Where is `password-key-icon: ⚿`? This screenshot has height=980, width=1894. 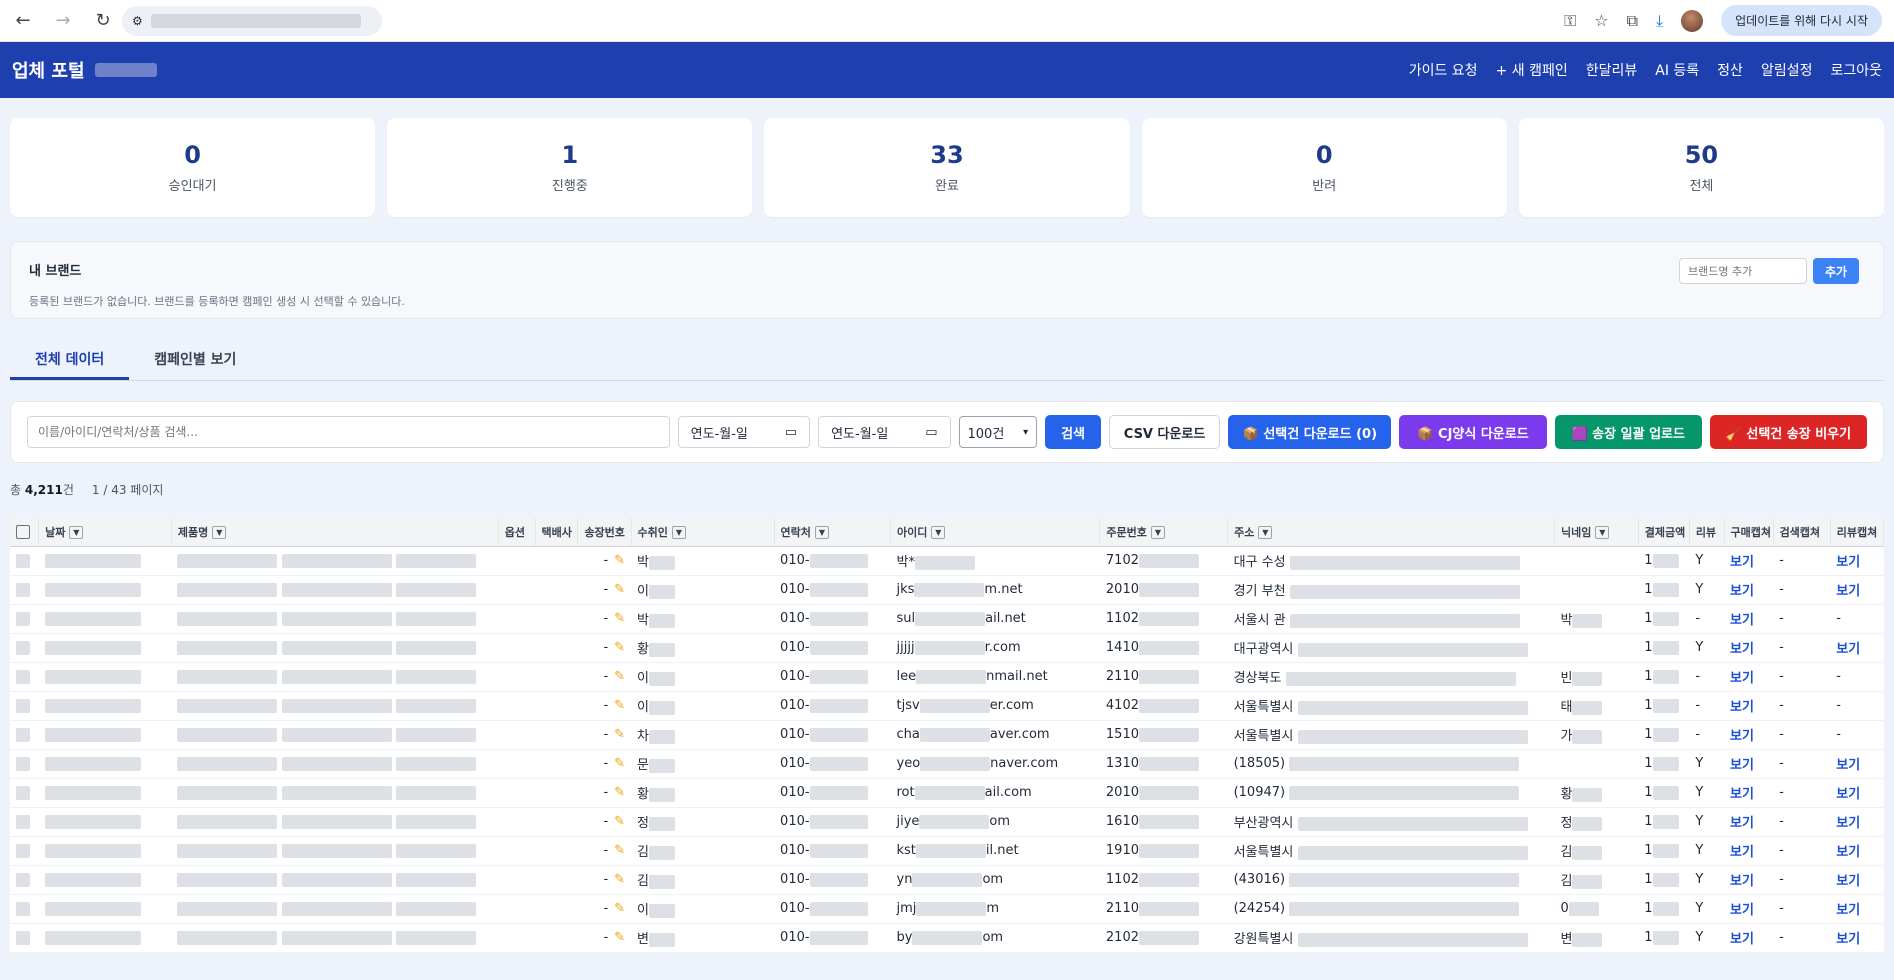 password-key-icon: ⚿ is located at coordinates (1570, 21).